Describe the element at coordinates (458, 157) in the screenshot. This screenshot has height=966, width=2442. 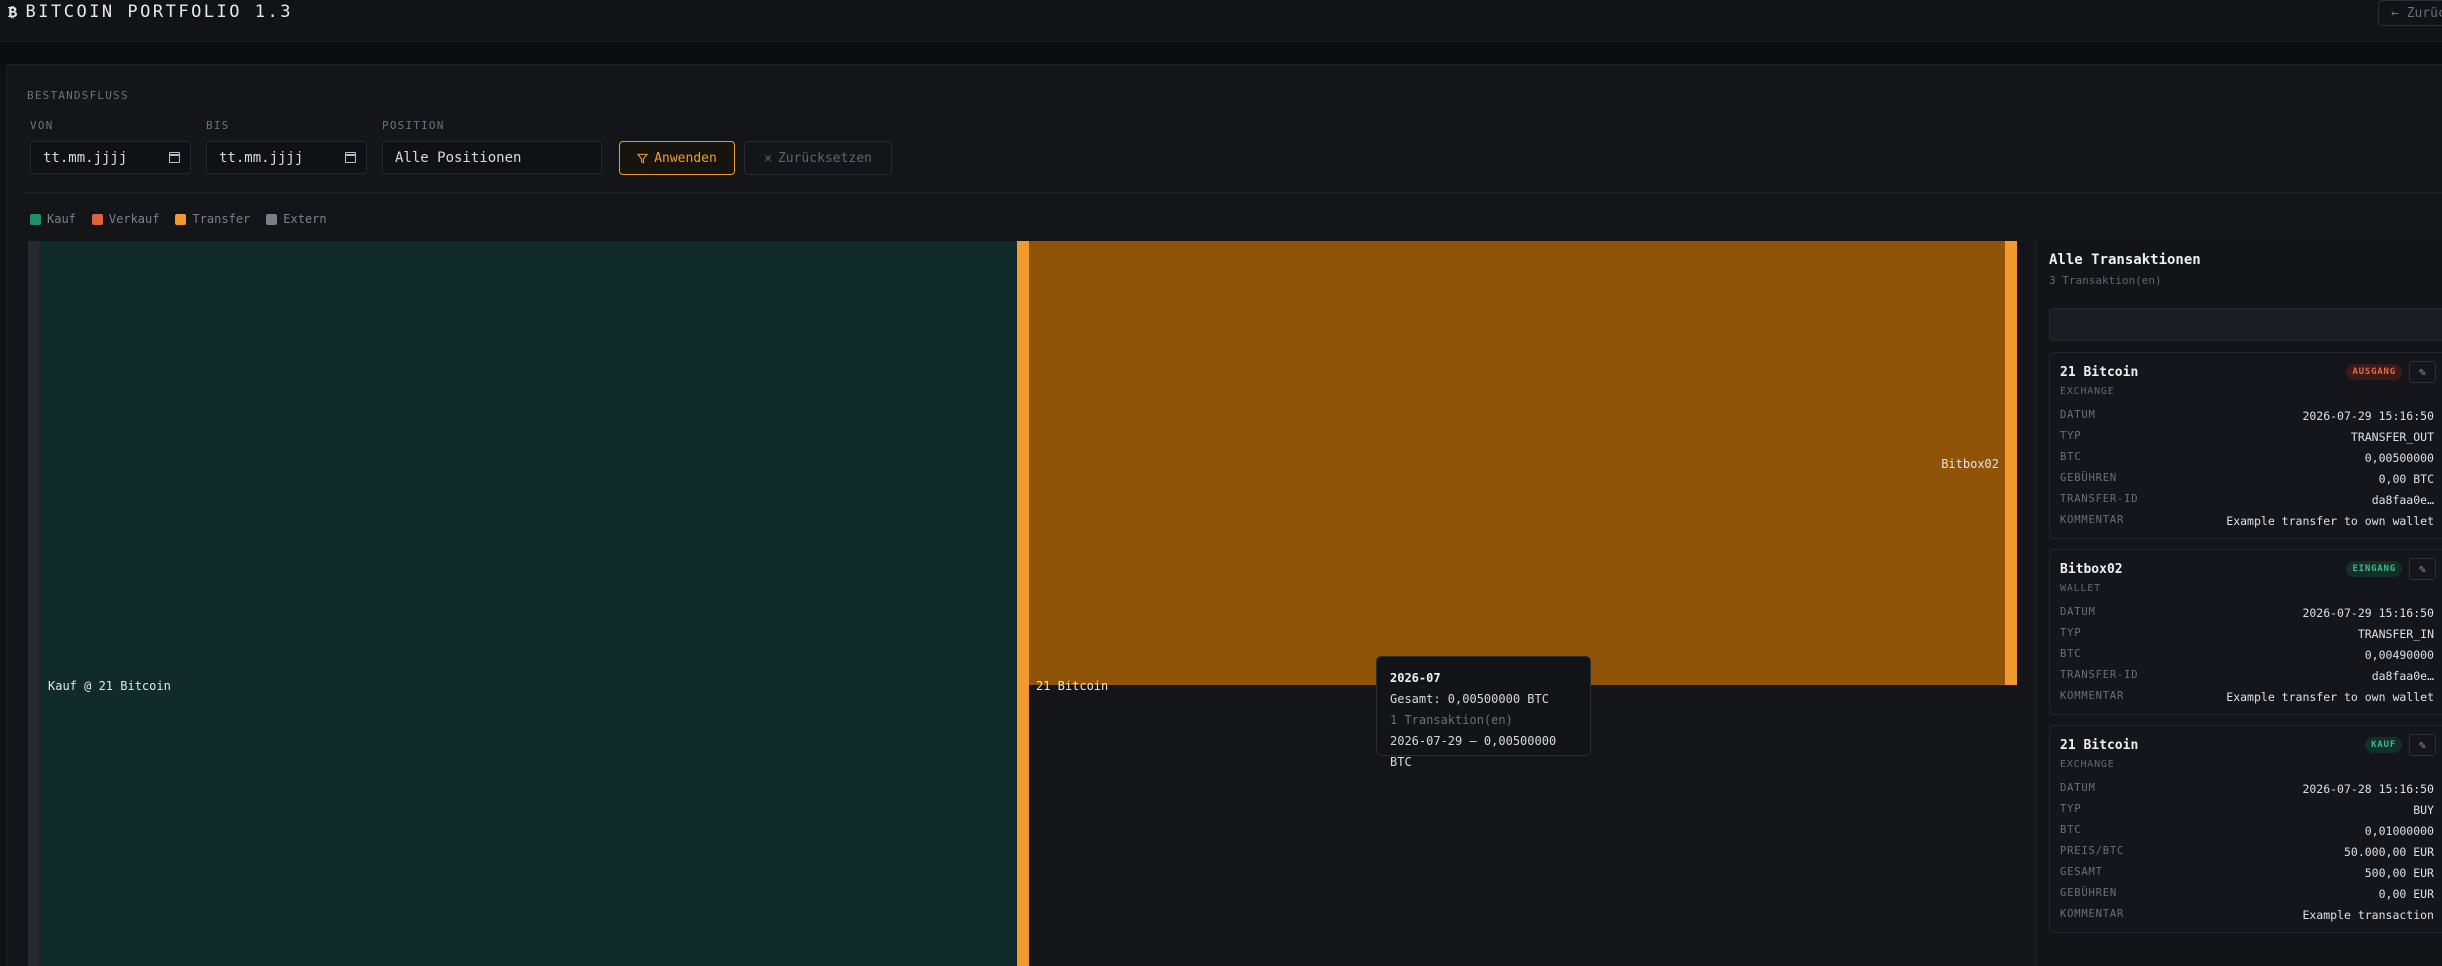
I see `position-value: Alle Positionen` at that location.